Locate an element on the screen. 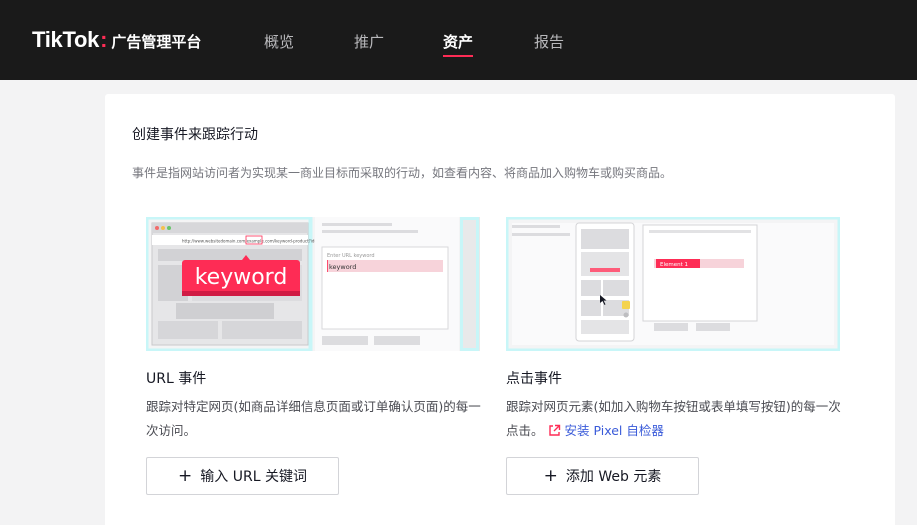  enter-url-keyword-button: + 输入 URL 关键词 is located at coordinates (242, 476).